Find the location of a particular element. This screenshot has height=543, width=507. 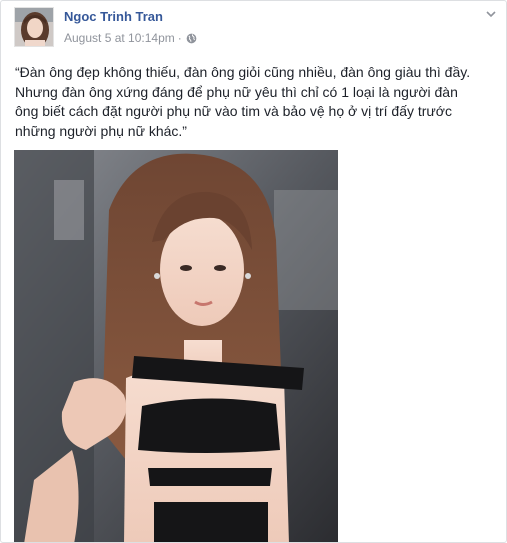

post-timestamp: August 5 at 10:14pm is located at coordinates (119, 38).